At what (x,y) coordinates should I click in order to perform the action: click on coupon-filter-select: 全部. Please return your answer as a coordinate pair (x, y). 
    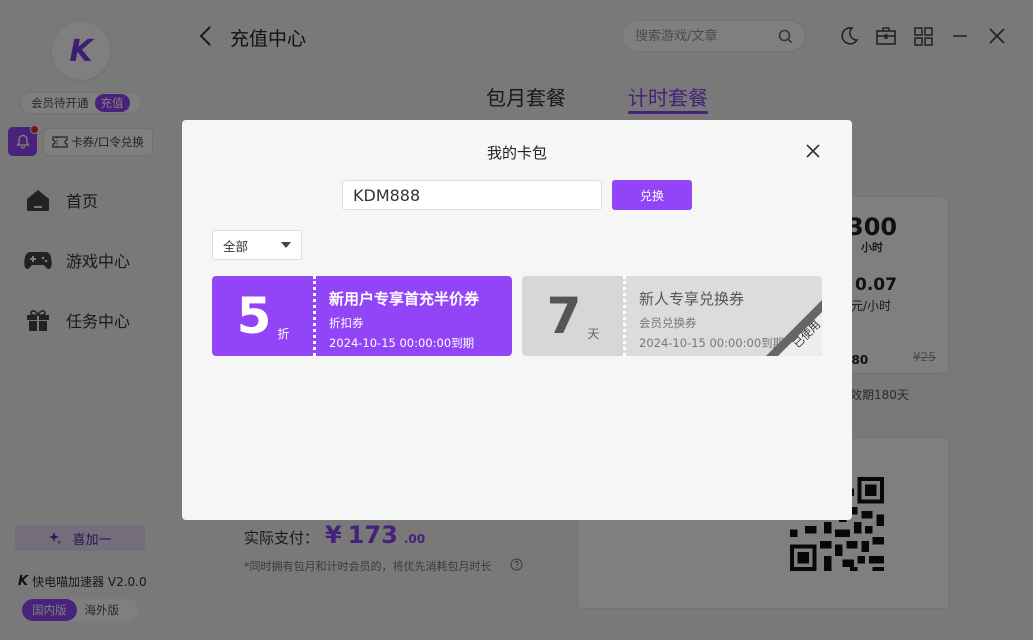
    Looking at the image, I should click on (257, 245).